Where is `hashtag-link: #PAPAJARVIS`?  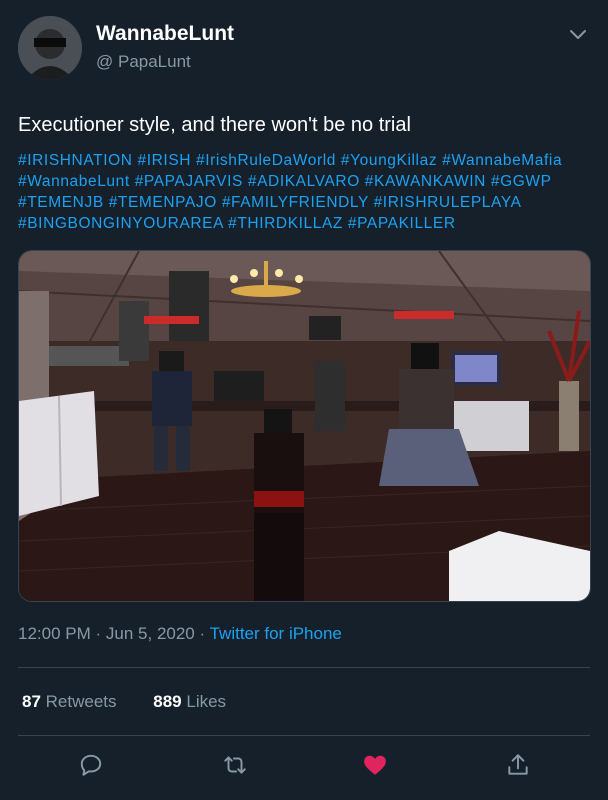
hashtag-link: #PAPAJARVIS is located at coordinates (189, 181).